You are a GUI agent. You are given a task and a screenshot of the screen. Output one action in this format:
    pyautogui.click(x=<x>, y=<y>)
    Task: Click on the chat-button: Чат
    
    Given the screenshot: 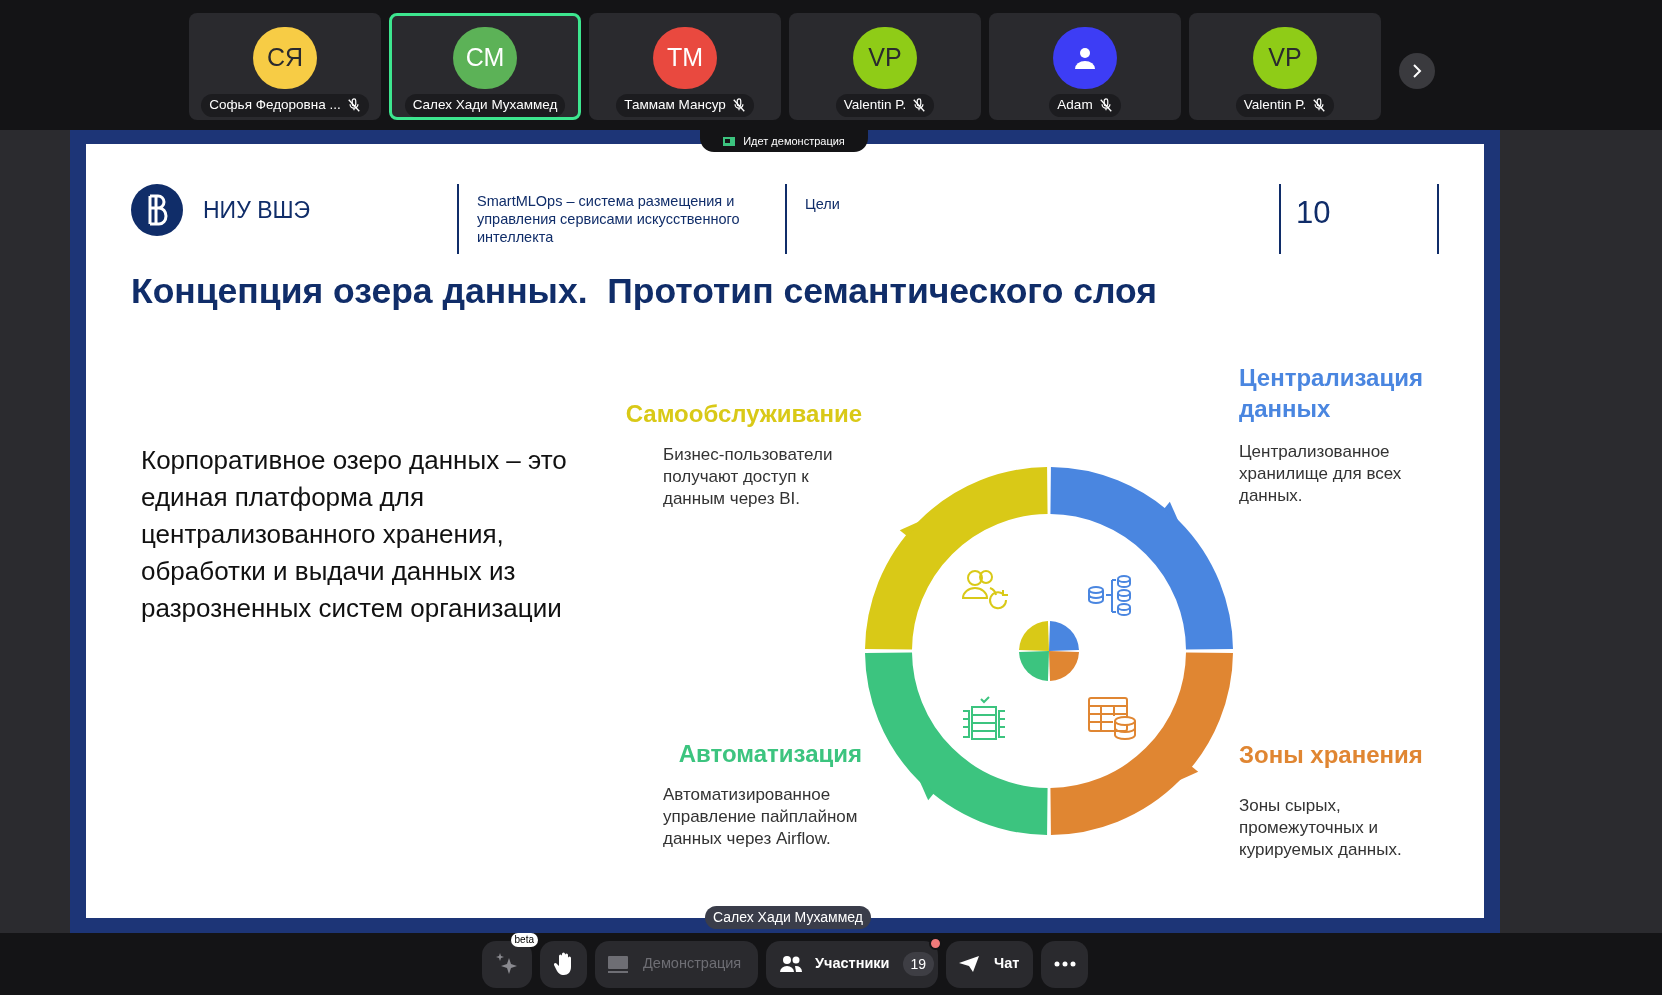 What is the action you would take?
    pyautogui.click(x=989, y=964)
    